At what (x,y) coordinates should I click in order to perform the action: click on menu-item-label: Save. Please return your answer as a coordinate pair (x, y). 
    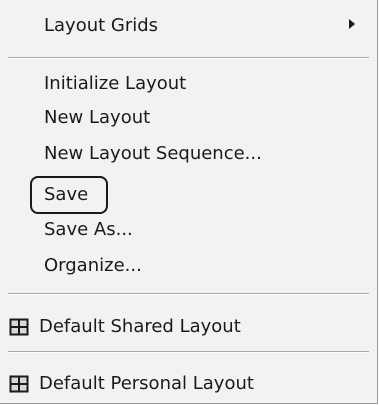
    Looking at the image, I should click on (66, 194).